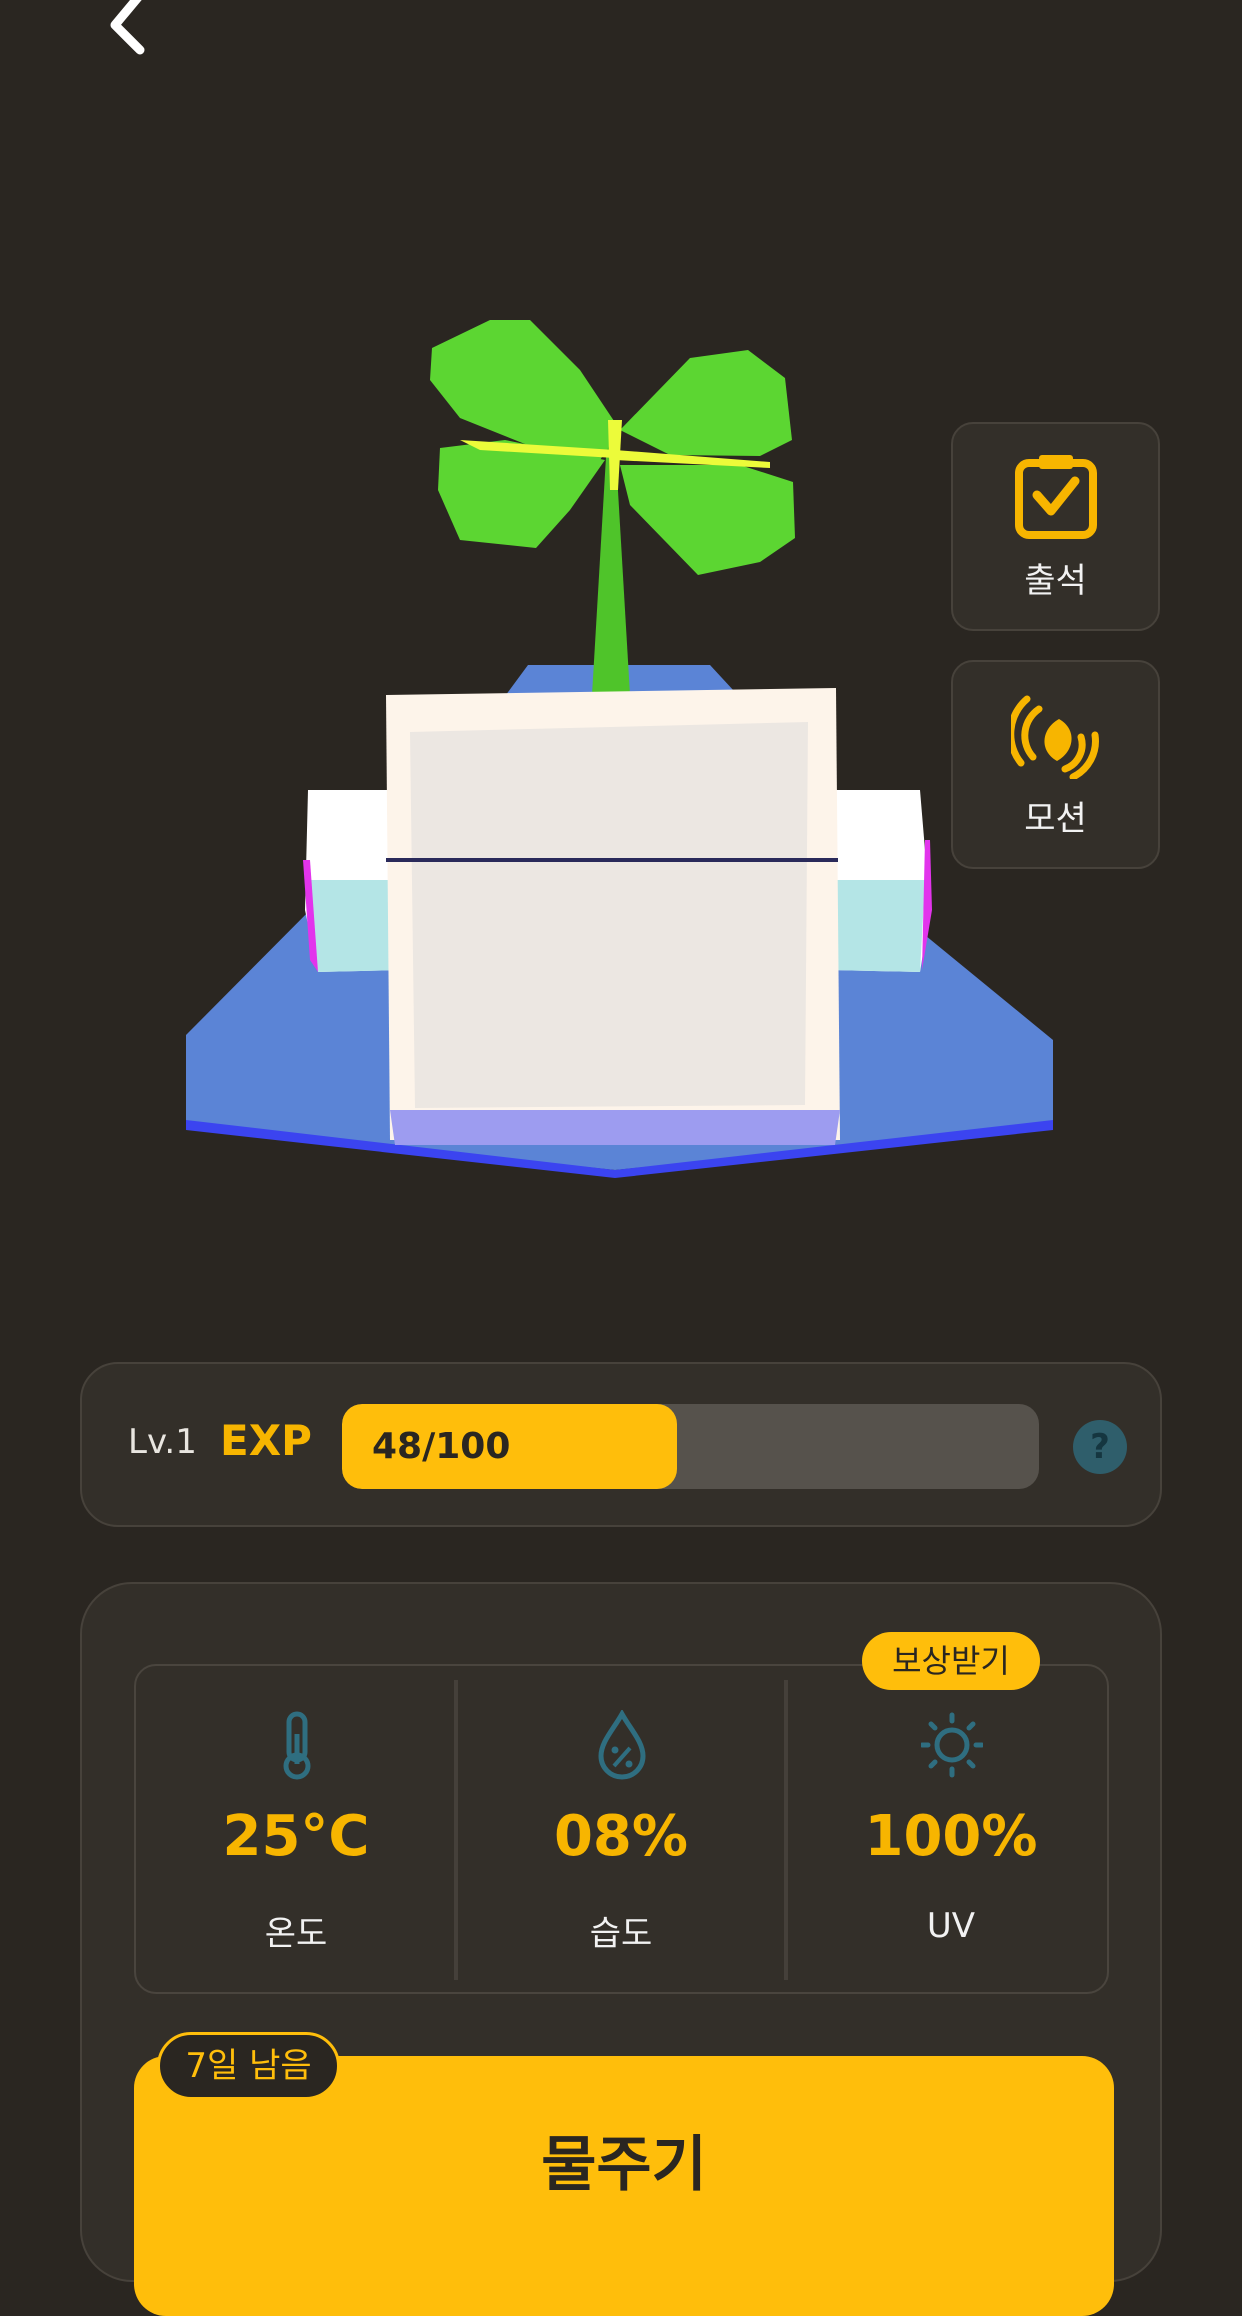 Image resolution: width=1242 pixels, height=2316 pixels. What do you see at coordinates (1054, 737) in the screenshot?
I see `vibration-leaf-icon` at bounding box center [1054, 737].